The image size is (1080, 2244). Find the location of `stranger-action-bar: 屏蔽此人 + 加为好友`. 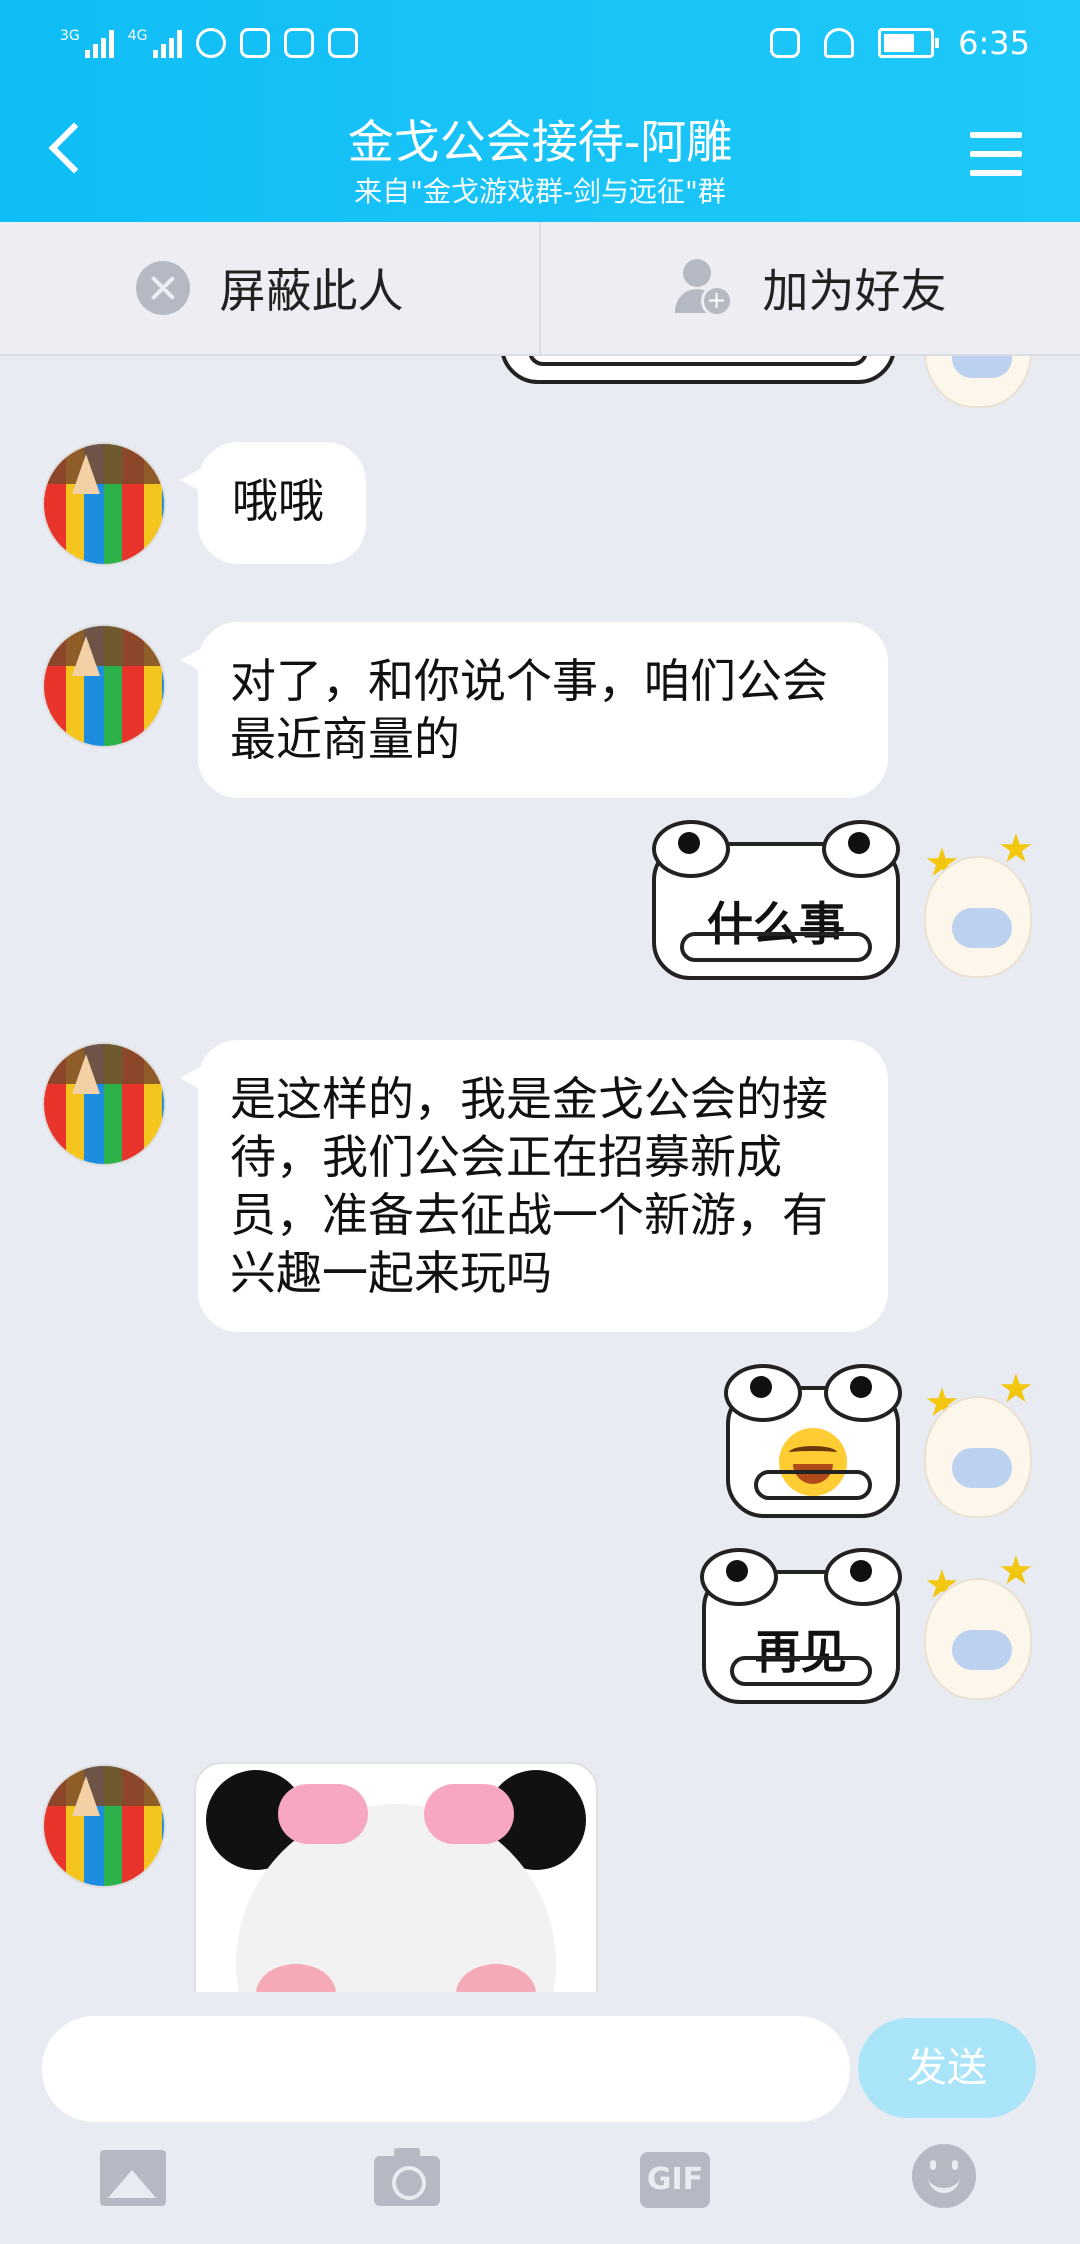

stranger-action-bar: 屏蔽此人 + 加为好友 is located at coordinates (540, 289).